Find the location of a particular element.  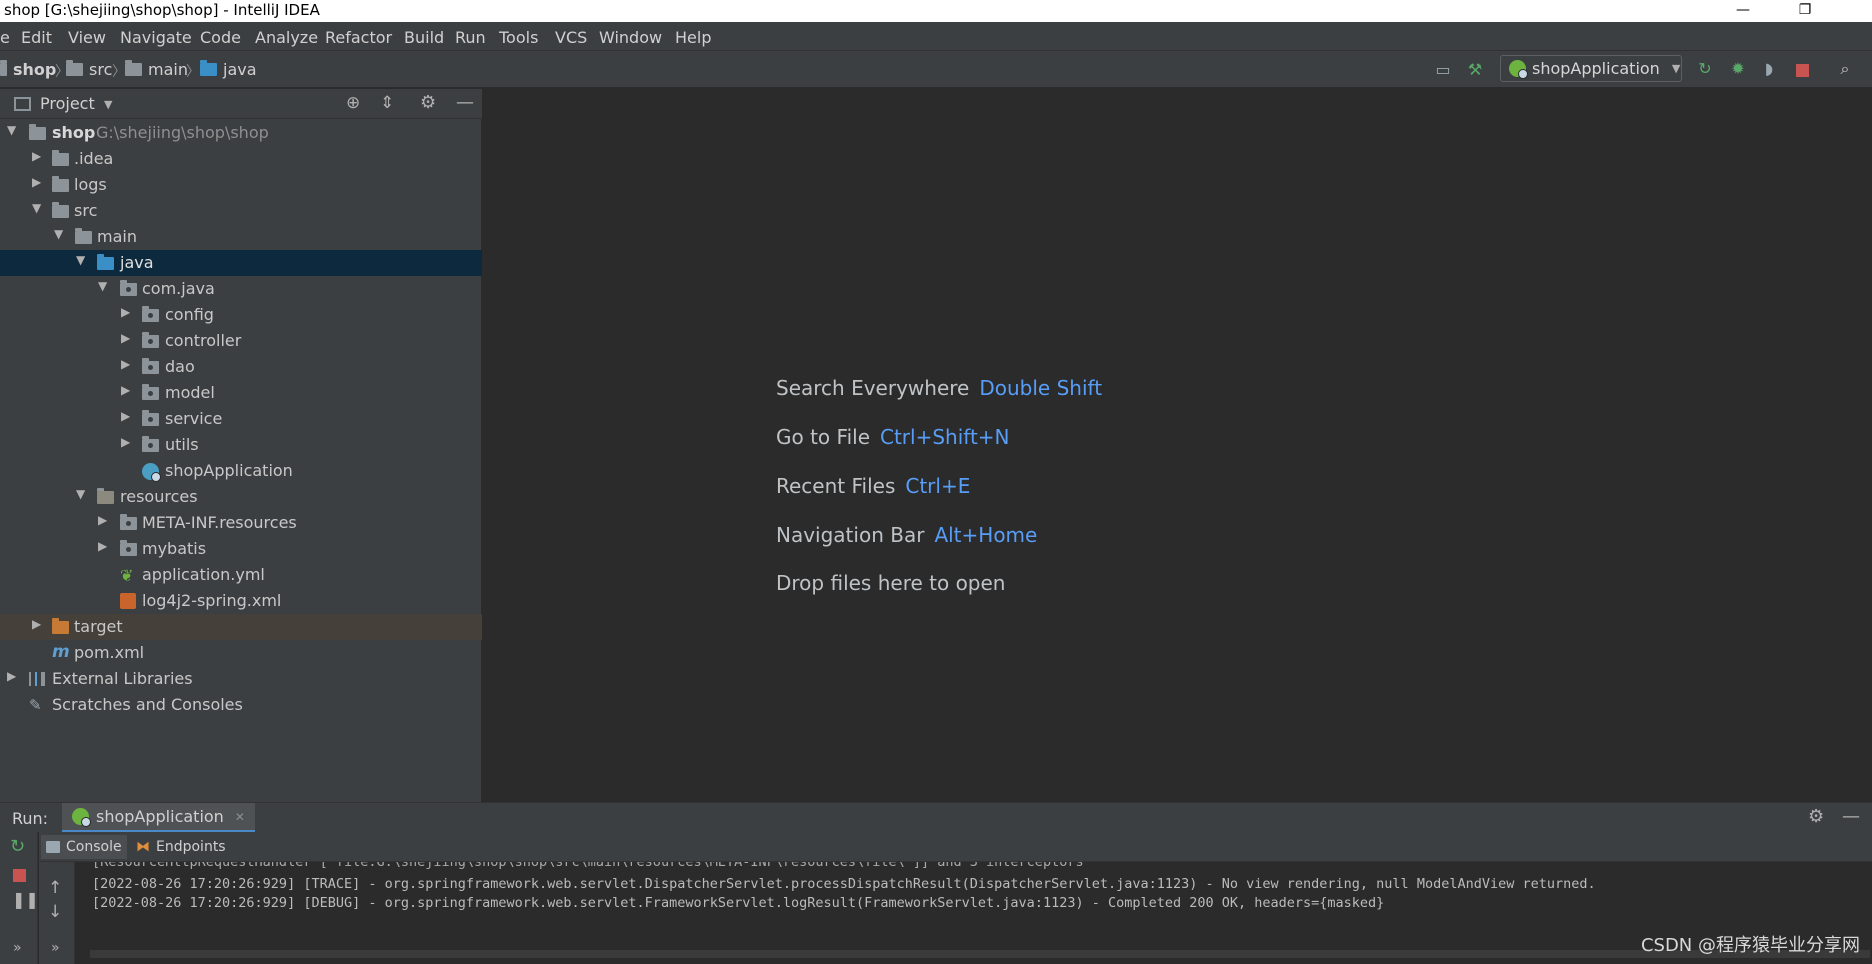

tree-item-dao: ▶ dao is located at coordinates (241, 367).